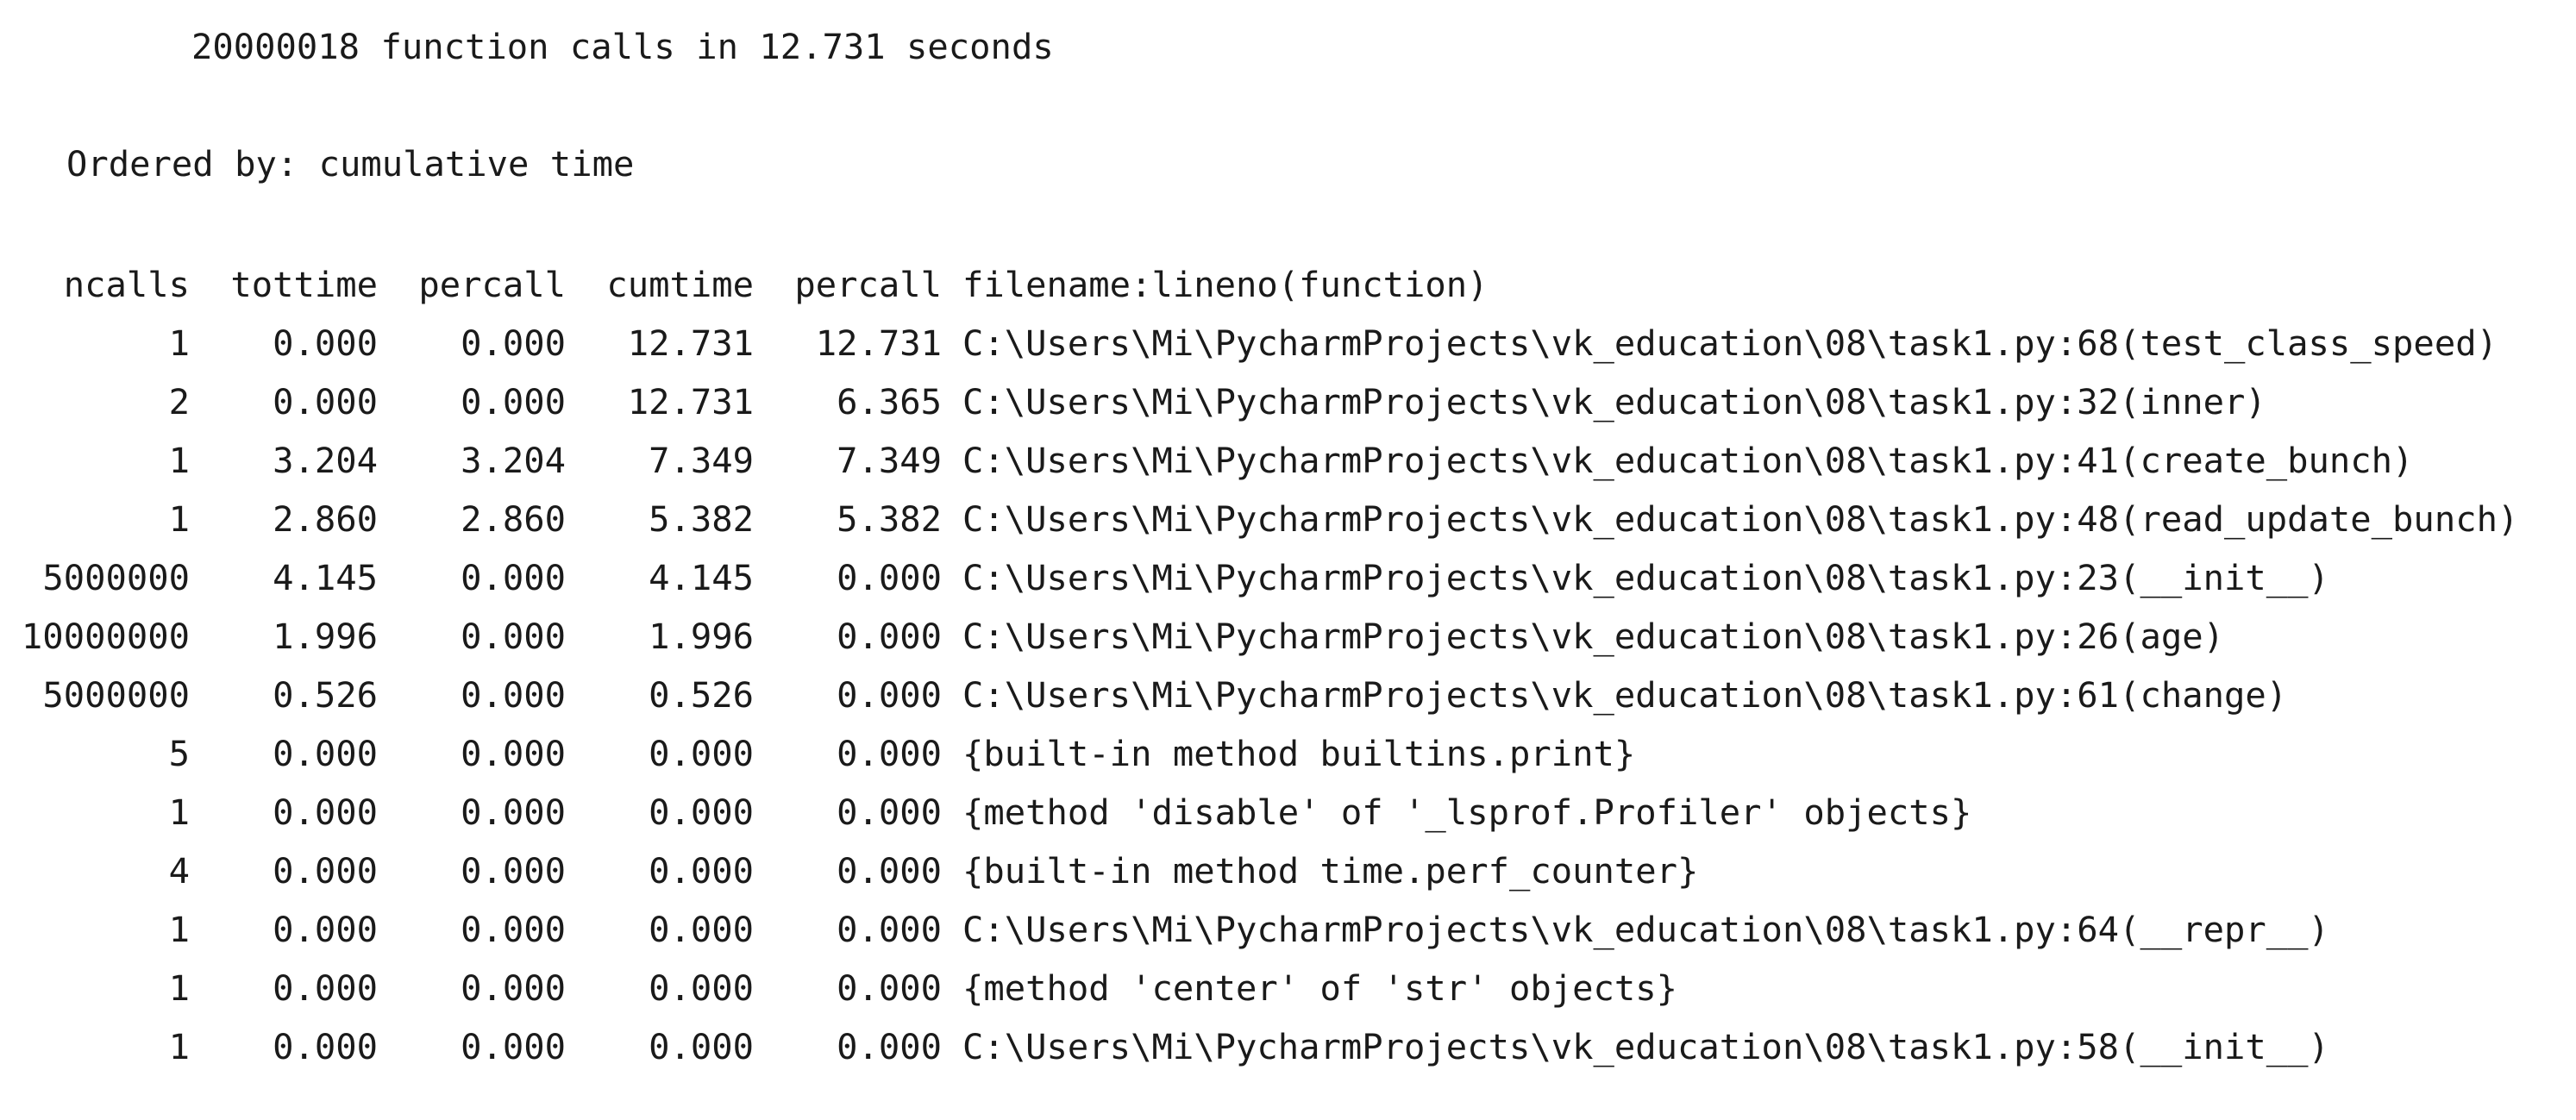  What do you see at coordinates (179, 753) in the screenshot?
I see `cell-ncalls: 5` at bounding box center [179, 753].